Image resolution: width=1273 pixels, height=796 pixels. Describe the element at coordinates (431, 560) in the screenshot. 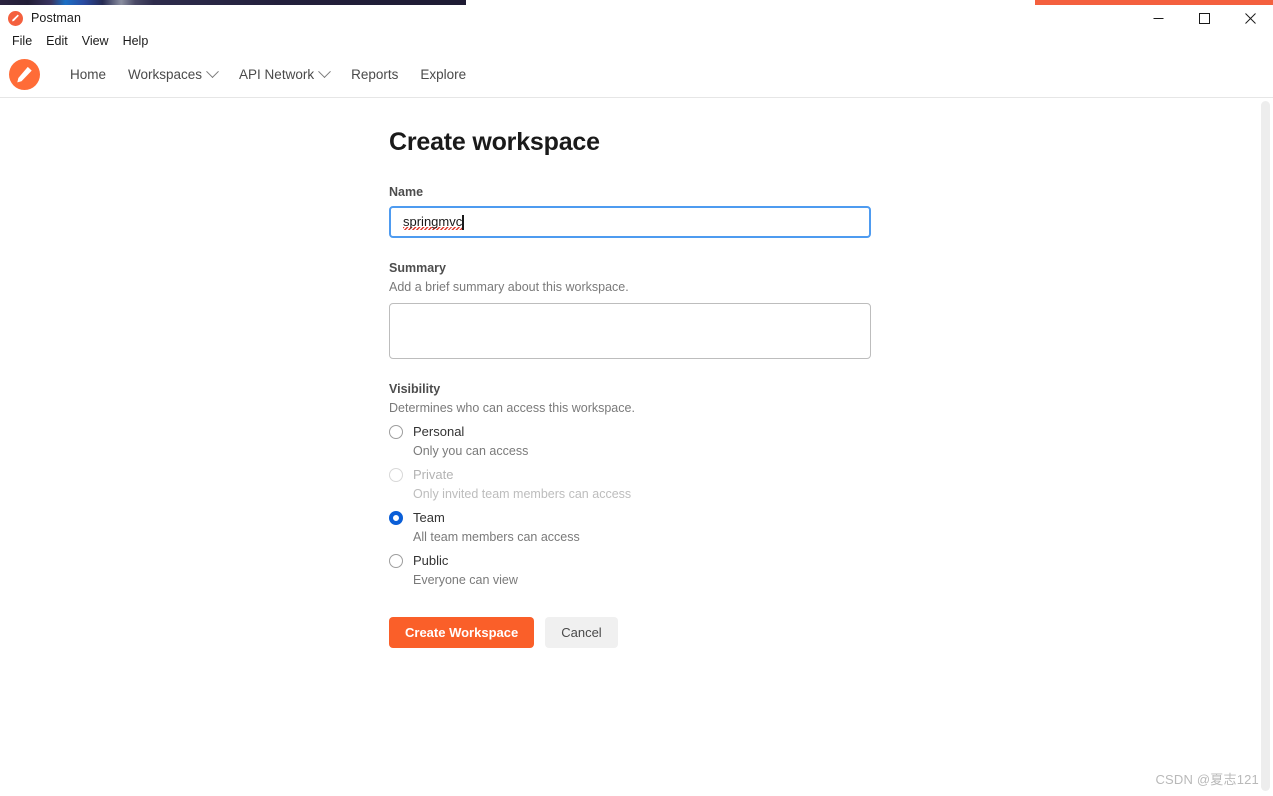

I see `radio-label: Public` at that location.